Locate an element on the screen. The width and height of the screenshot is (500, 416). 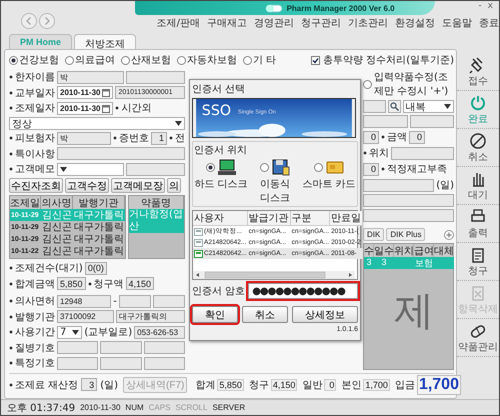
total-label: 합계 is located at coordinates (205, 385).